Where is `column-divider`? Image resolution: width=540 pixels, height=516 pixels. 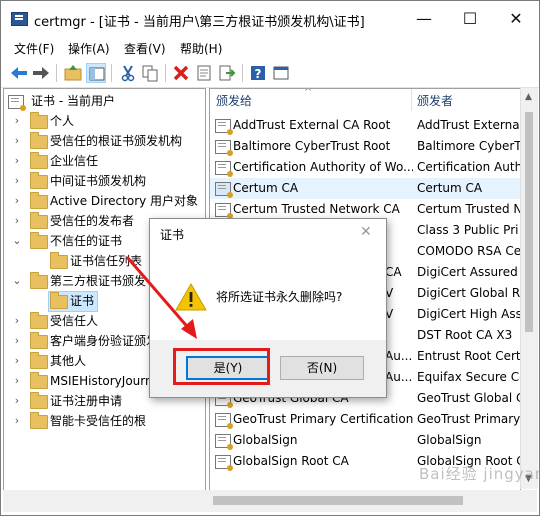 column-divider is located at coordinates (411, 100).